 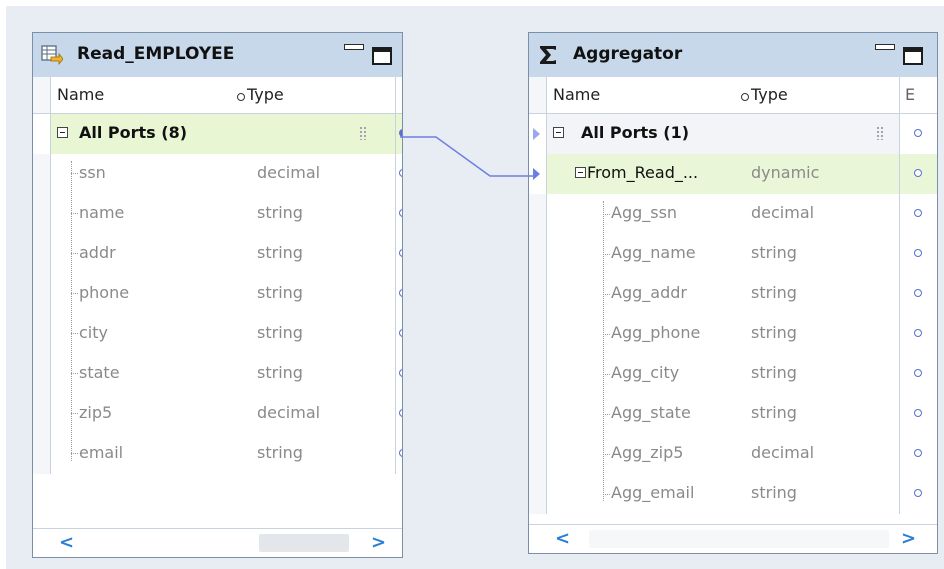 What do you see at coordinates (400, 133) in the screenshot?
I see `group-output-port` at bounding box center [400, 133].